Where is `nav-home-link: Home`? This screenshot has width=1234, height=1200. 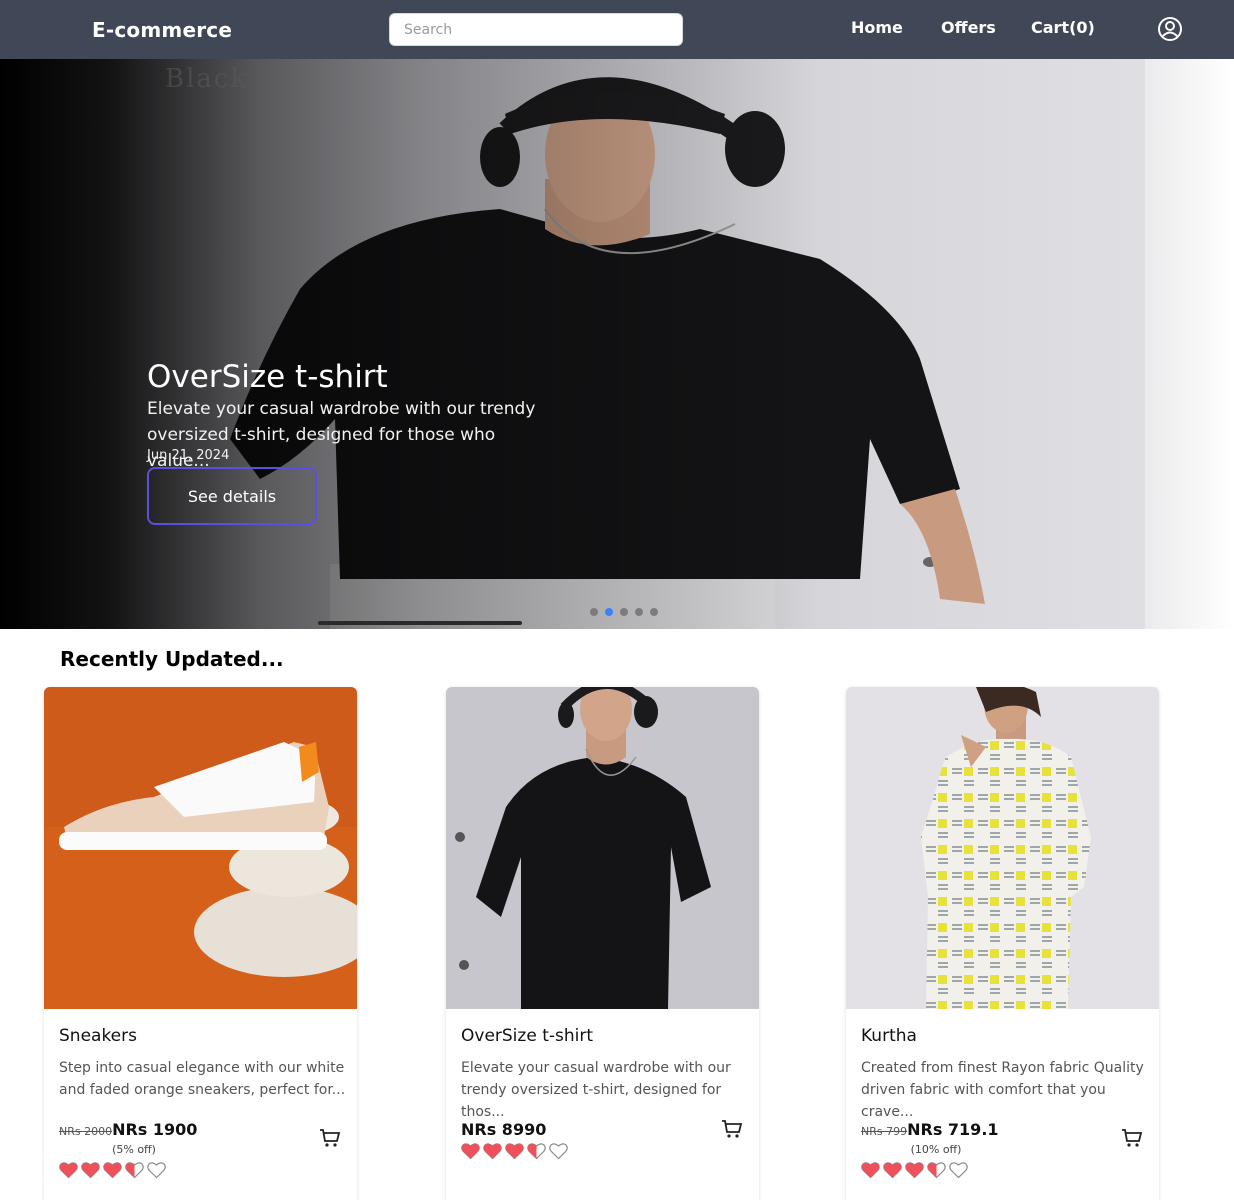
nav-home-link: Home is located at coordinates (877, 27).